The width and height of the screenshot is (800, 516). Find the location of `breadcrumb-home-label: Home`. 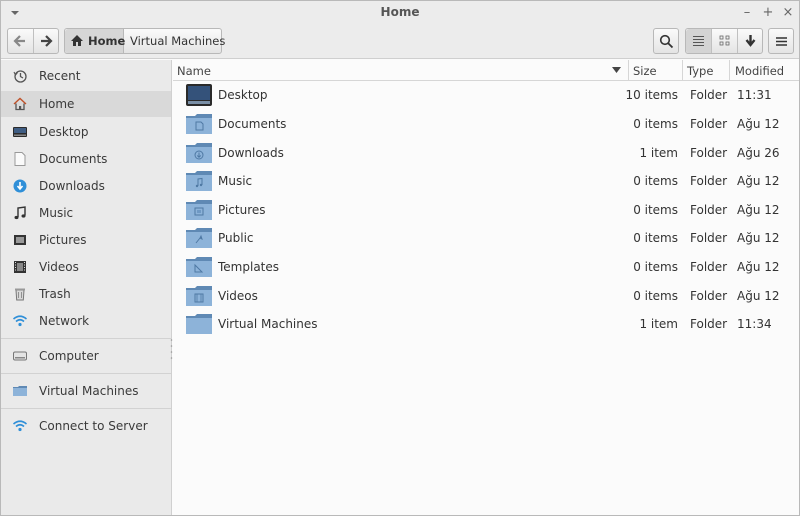

breadcrumb-home-label: Home is located at coordinates (107, 41).